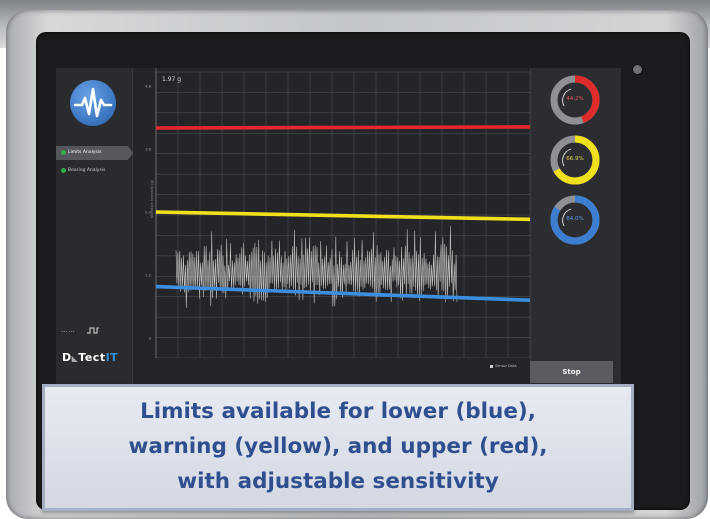  I want to click on gauge-3: 84.0%, so click(575, 222).